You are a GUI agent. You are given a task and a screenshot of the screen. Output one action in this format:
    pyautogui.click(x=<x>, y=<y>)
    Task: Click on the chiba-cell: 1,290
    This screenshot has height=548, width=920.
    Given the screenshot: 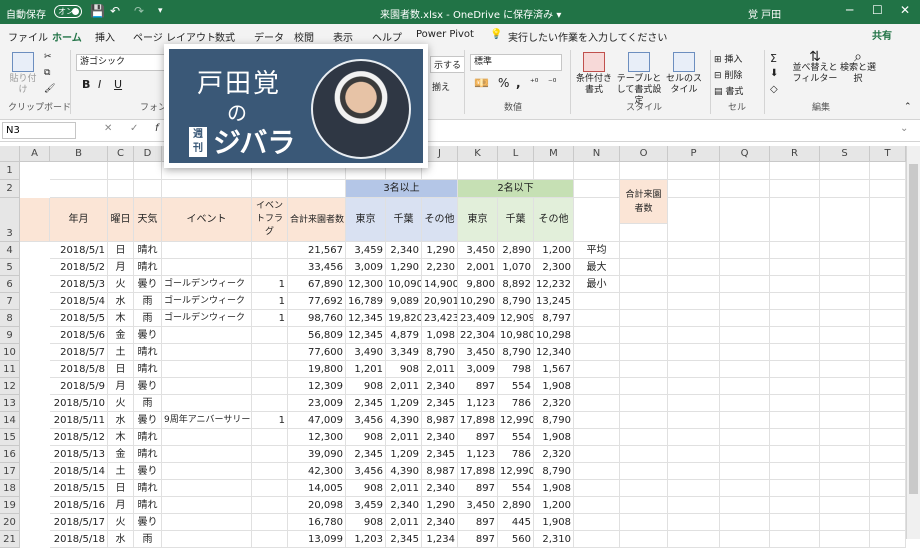 What is the action you would take?
    pyautogui.click(x=404, y=267)
    